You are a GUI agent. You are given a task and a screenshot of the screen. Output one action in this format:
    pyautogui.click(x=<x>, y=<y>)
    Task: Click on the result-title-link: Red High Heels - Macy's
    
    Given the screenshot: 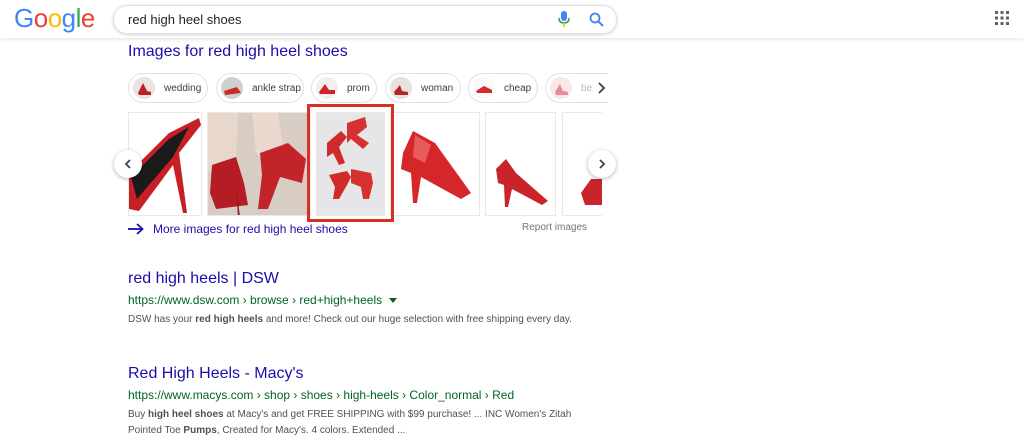 What is the action you would take?
    pyautogui.click(x=363, y=374)
    